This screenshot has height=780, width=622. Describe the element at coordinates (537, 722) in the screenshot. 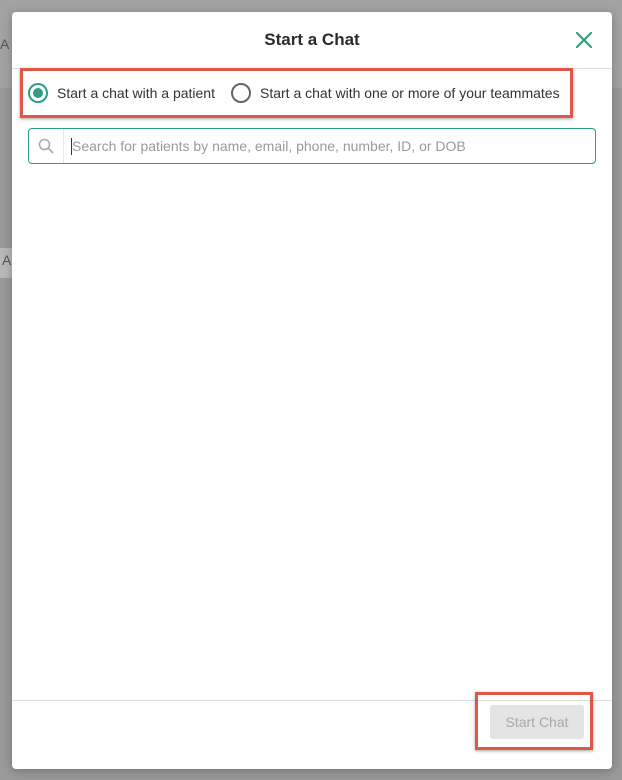

I see `start-chat-button: Start Chat` at that location.